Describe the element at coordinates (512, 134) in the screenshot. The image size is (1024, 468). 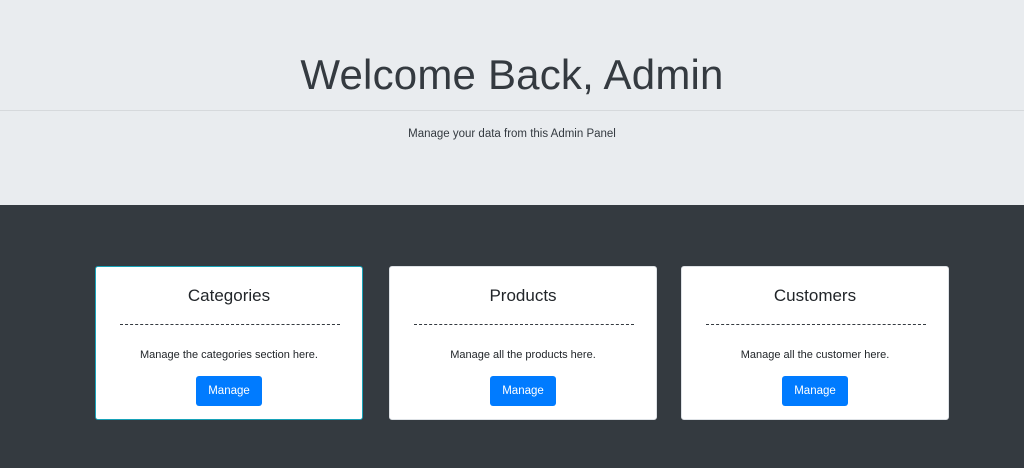
I see `page-subtitle: Manage your data from this Admin Panel` at that location.